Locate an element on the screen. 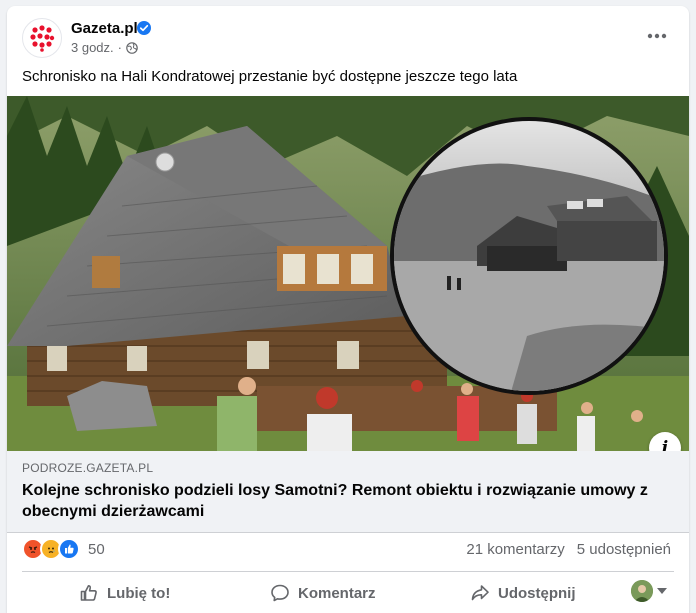 This screenshot has width=696, height=613. actor-selector is located at coordinates (649, 591).